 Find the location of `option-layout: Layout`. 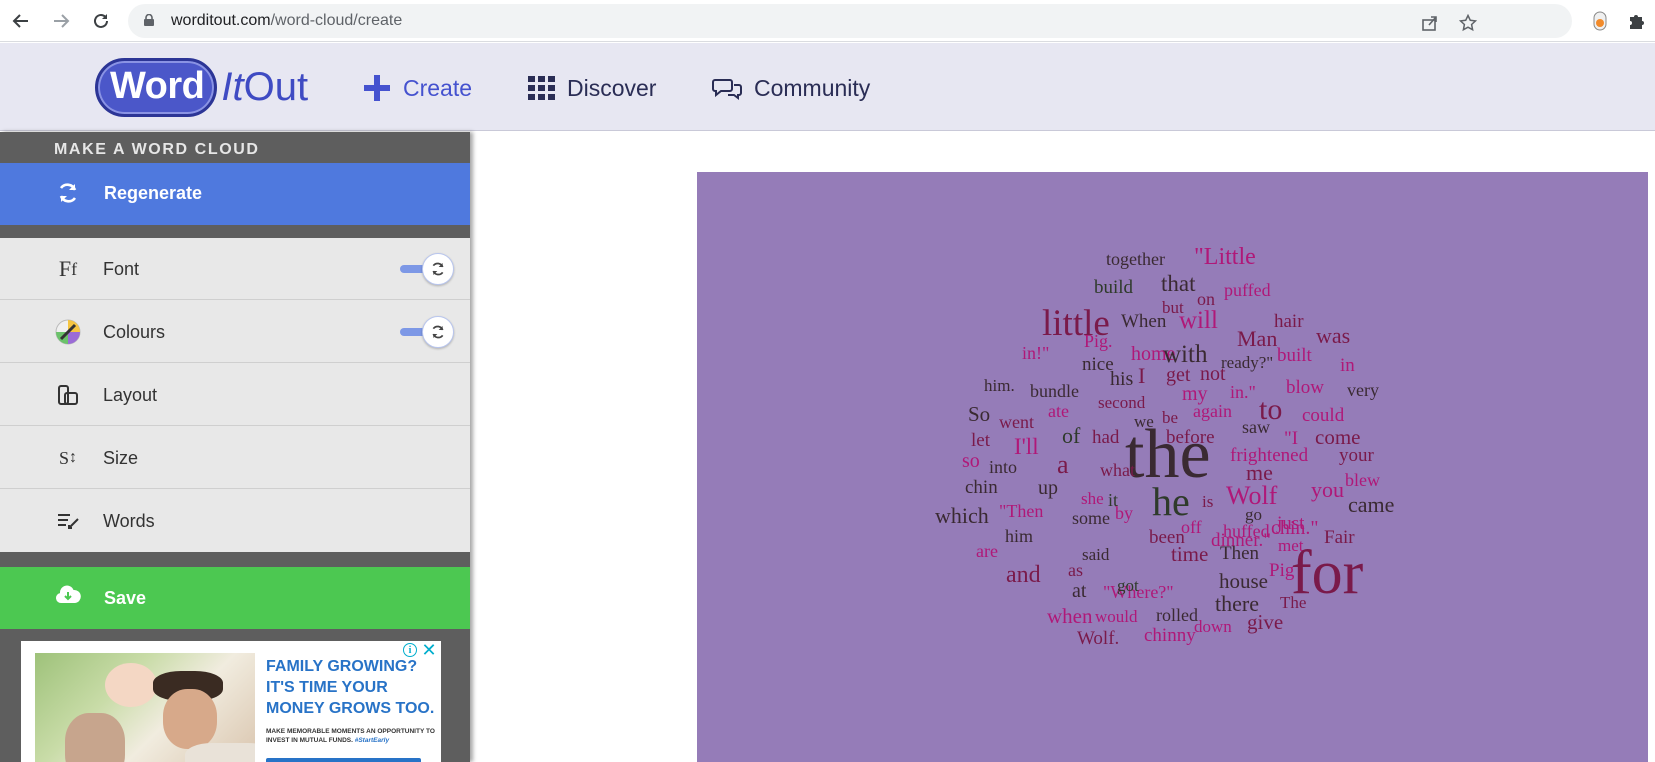

option-layout: Layout is located at coordinates (235, 395).